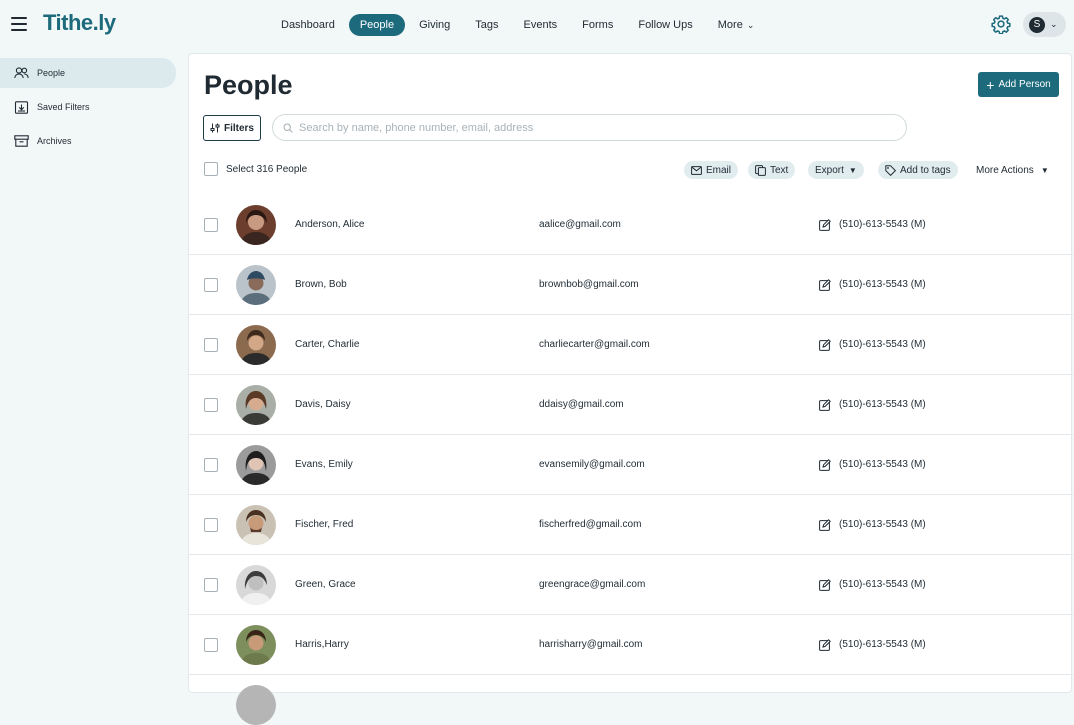  Describe the element at coordinates (322, 644) in the screenshot. I see `person-name: Harris,Harry` at that location.